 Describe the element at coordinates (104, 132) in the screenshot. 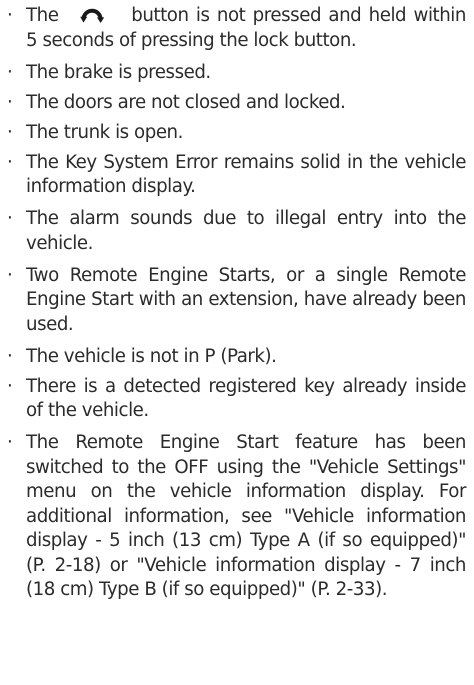

I see `list-item-text: The trunk is open.` at that location.